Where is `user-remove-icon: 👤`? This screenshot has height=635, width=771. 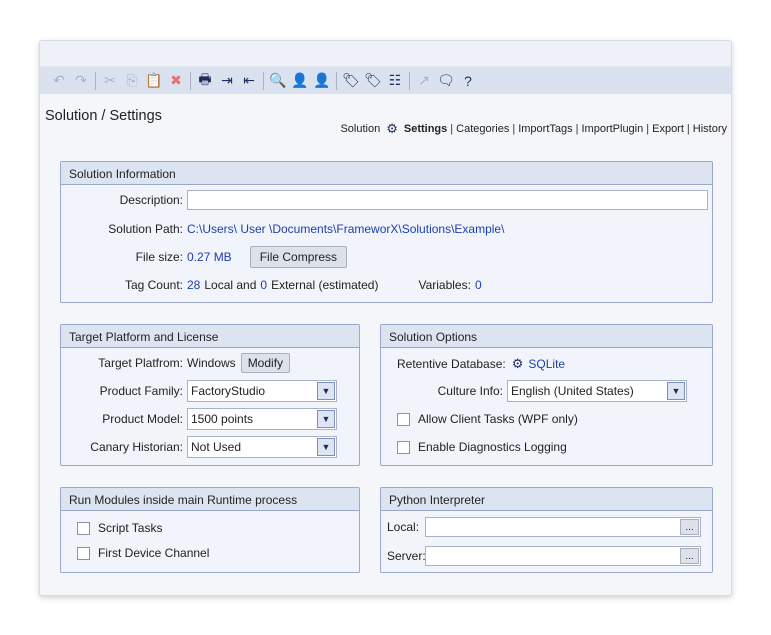 user-remove-icon: 👤 is located at coordinates (322, 81).